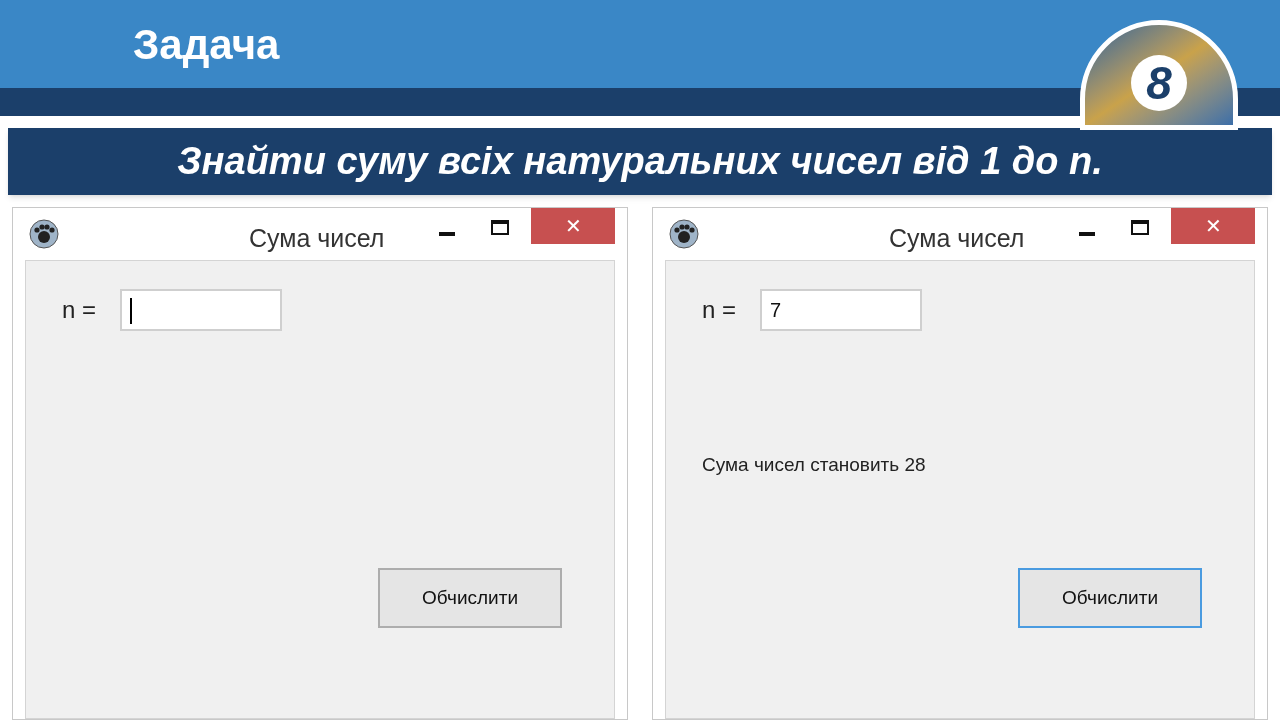  I want to click on n-input-field, so click(201, 310).